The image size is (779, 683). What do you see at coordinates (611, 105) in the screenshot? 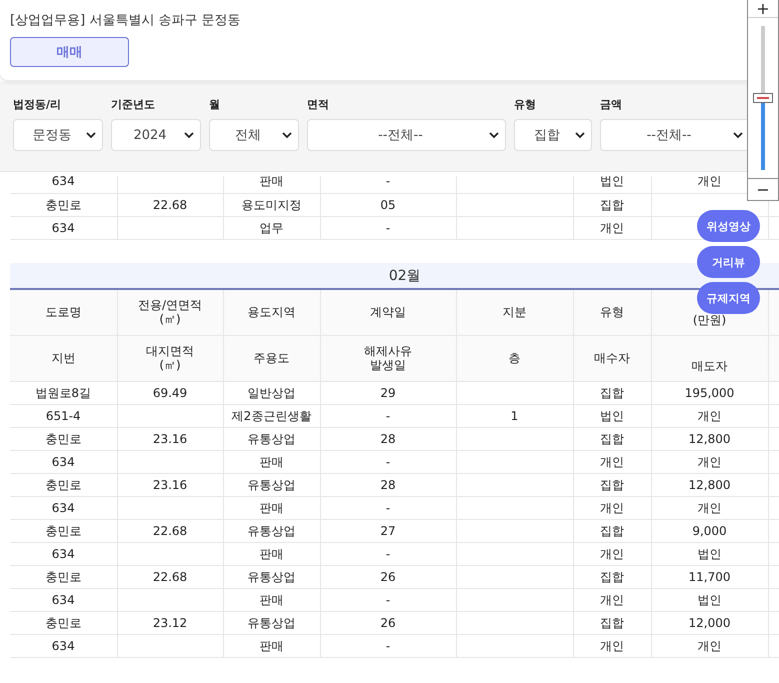
I see `filter-label: 금액` at bounding box center [611, 105].